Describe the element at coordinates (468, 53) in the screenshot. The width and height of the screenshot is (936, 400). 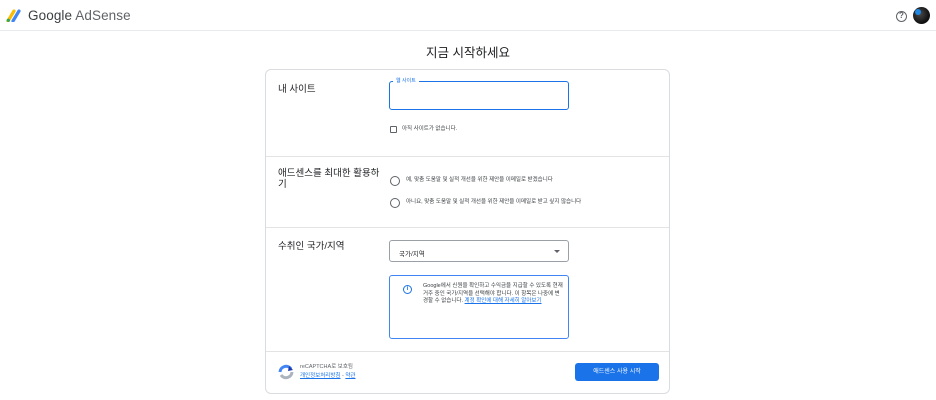
I see `page-title: 지금 시작하세요` at that location.